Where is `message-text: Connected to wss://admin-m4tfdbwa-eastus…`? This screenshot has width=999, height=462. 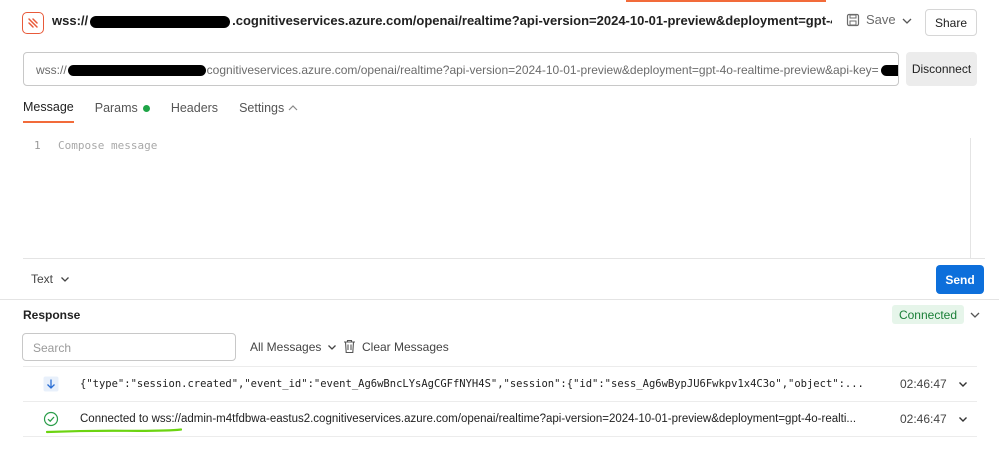 message-text: Connected to wss://admin-m4tfdbwa-eastus… is located at coordinates (468, 418).